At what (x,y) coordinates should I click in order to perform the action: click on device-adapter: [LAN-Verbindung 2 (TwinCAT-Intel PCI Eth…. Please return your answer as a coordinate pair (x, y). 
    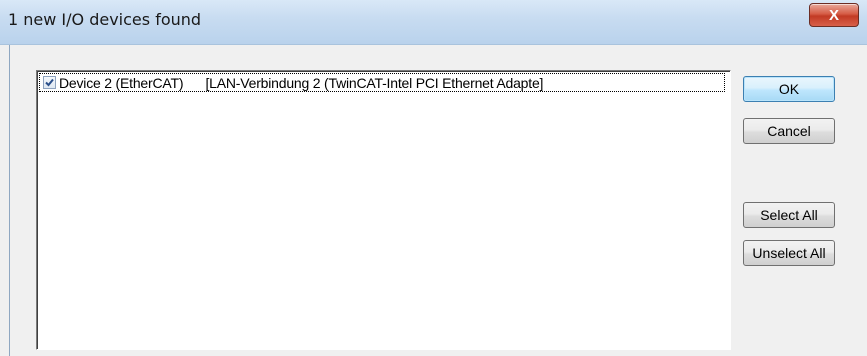
    Looking at the image, I should click on (374, 82).